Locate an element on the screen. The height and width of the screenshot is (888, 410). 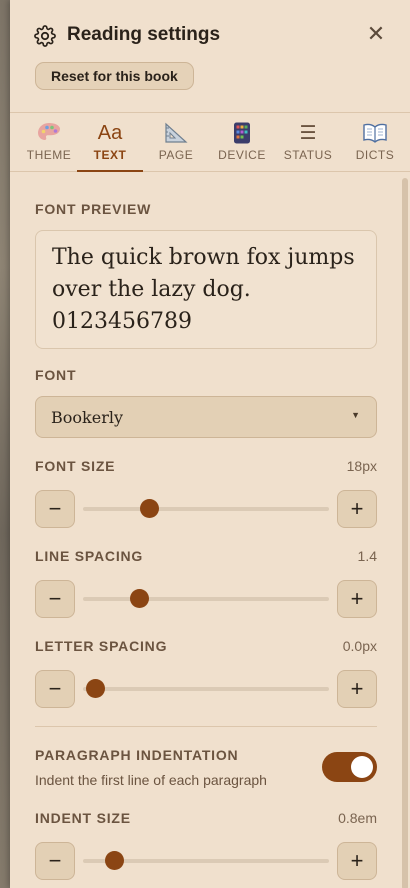
content-scrollbar is located at coordinates (405, 530).